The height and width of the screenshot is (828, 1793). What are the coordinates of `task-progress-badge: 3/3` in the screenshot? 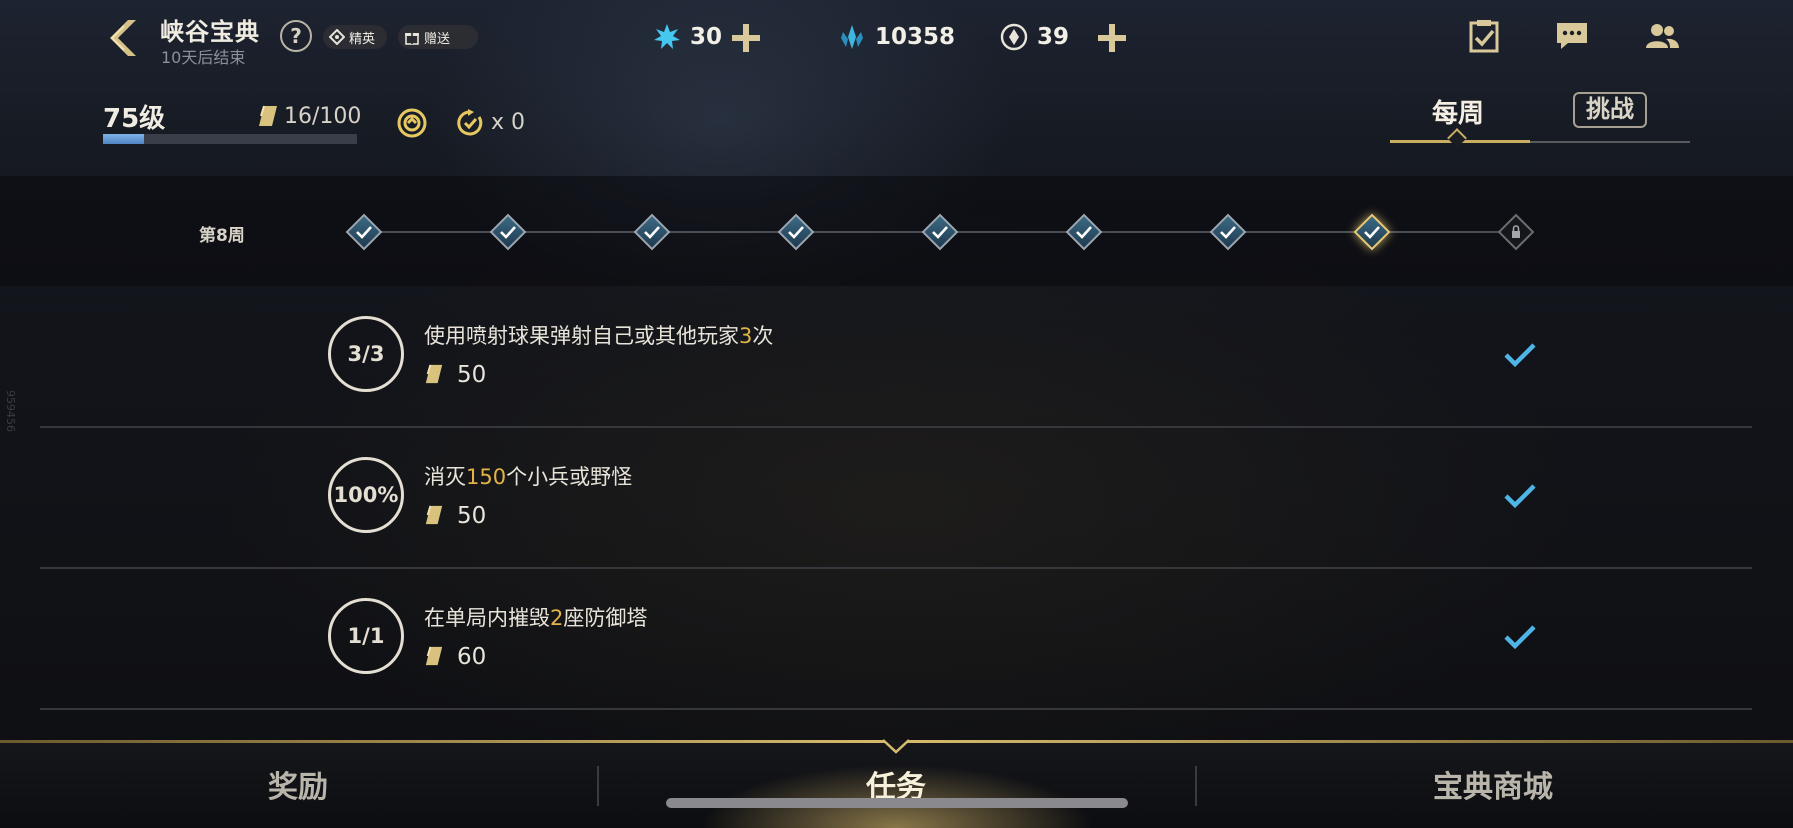 It's located at (366, 354).